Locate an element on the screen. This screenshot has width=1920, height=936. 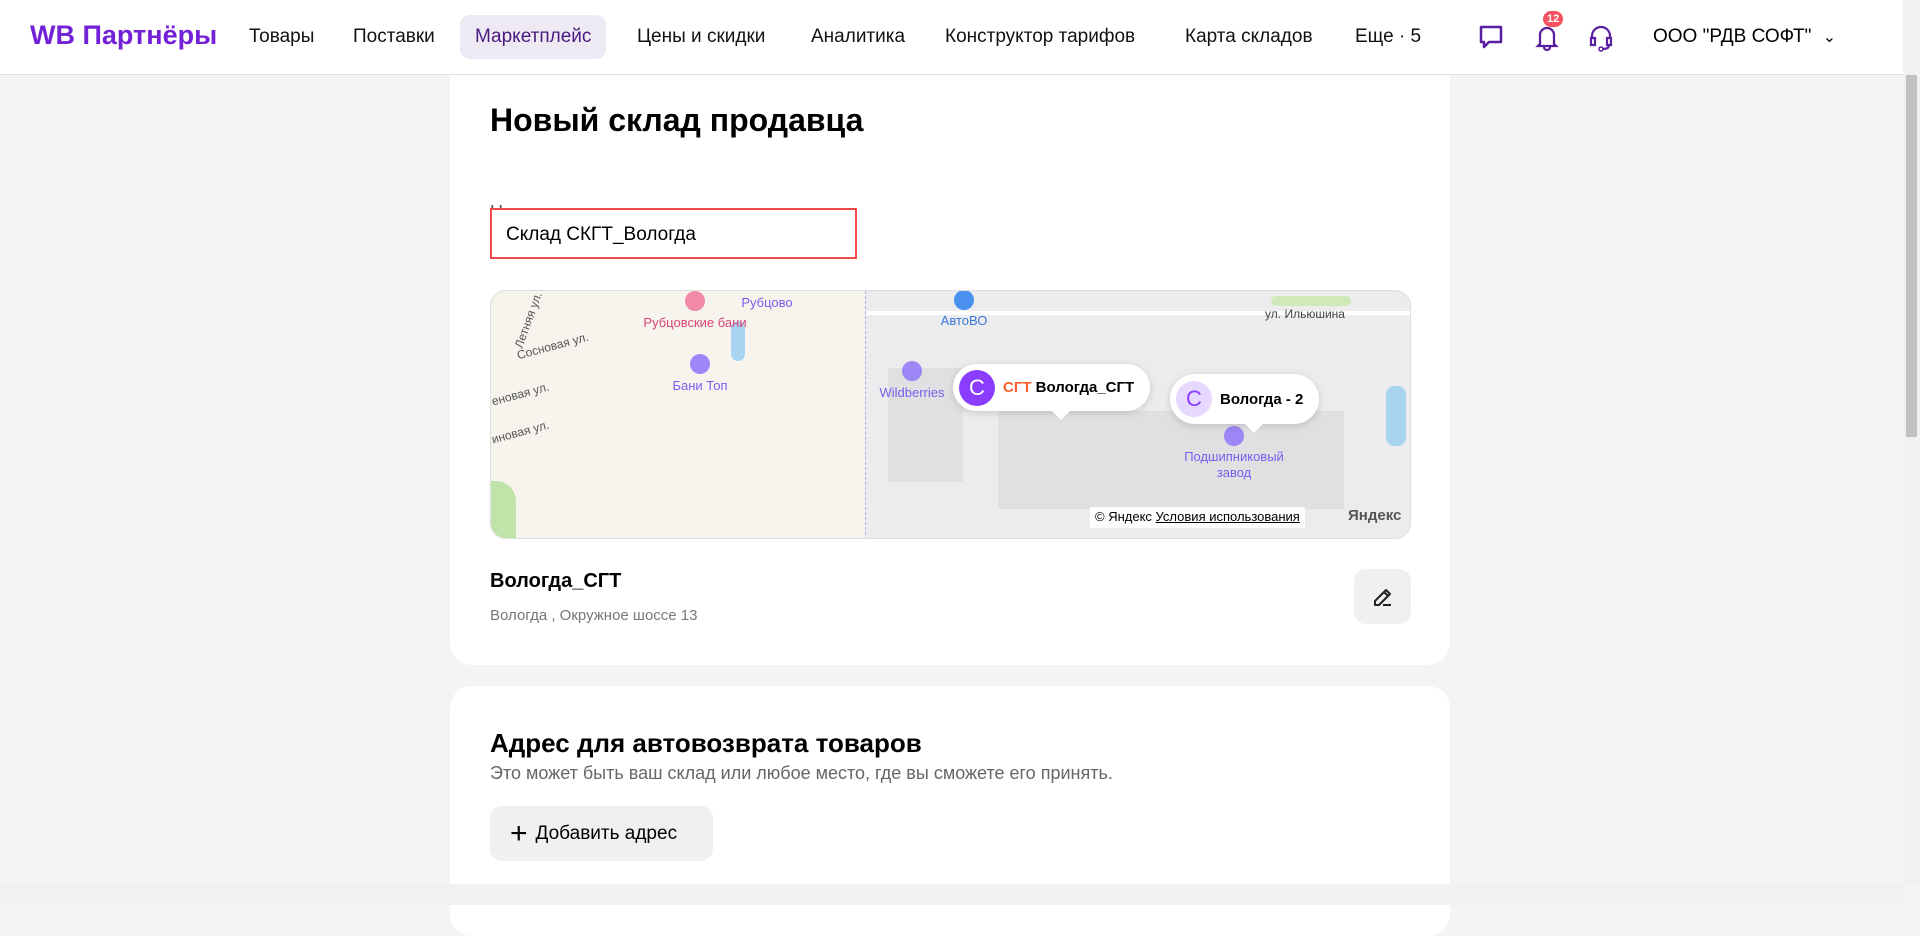
logo: WB Партнёры is located at coordinates (123, 35).